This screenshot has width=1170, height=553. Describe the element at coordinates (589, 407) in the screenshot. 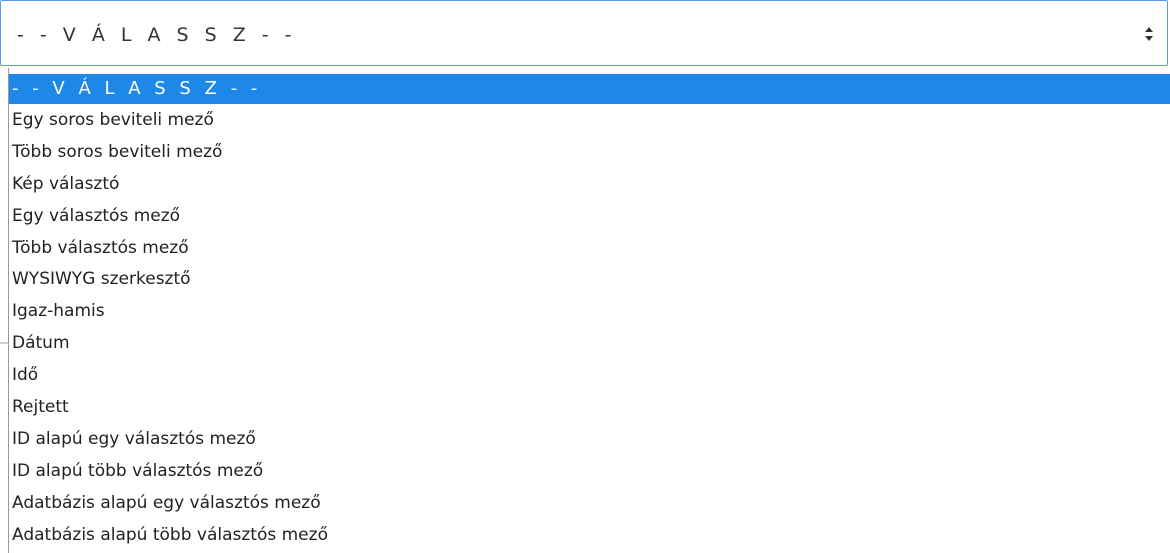

I see `option-rejtett: Rejtett` at that location.